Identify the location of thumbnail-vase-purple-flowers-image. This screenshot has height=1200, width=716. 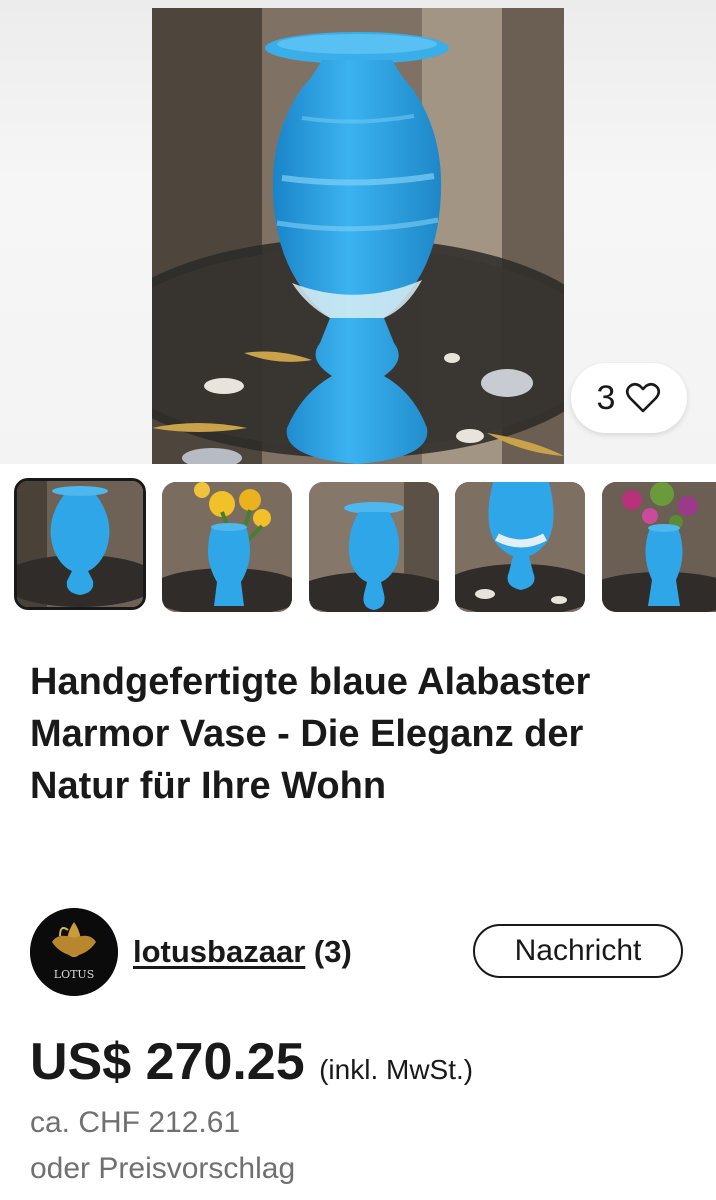
(659, 547).